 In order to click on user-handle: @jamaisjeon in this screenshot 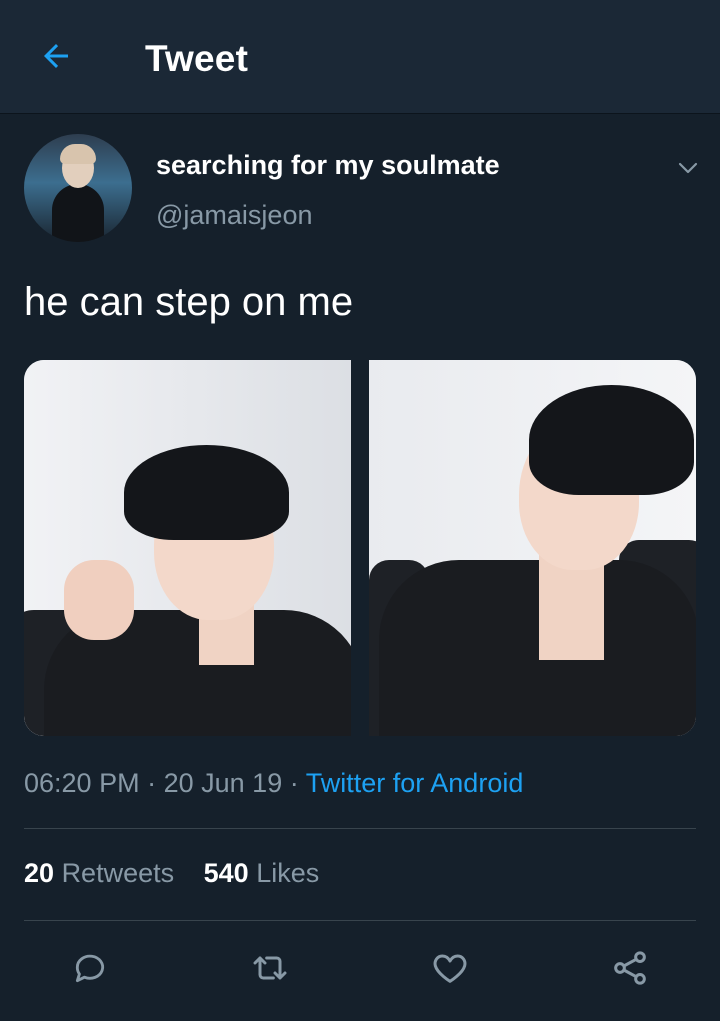, I will do `click(234, 215)`.